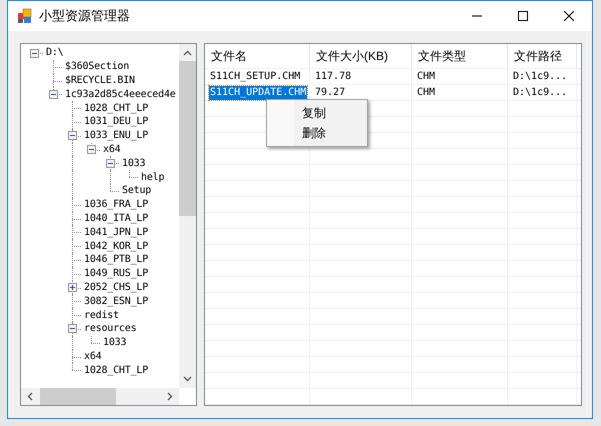 The width and height of the screenshot is (601, 426). I want to click on tree-item: 1036_FRA_LP, so click(116, 205).